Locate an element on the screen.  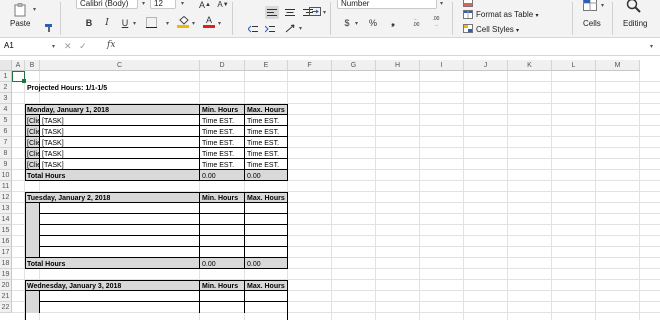
cancel-icon: ✕ is located at coordinates (68, 46).